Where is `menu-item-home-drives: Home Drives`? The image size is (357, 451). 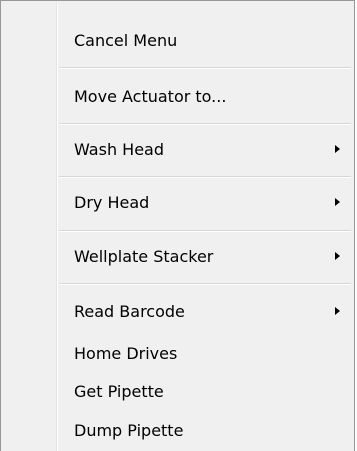
menu-item-home-drives: Home Drives is located at coordinates (177, 353).